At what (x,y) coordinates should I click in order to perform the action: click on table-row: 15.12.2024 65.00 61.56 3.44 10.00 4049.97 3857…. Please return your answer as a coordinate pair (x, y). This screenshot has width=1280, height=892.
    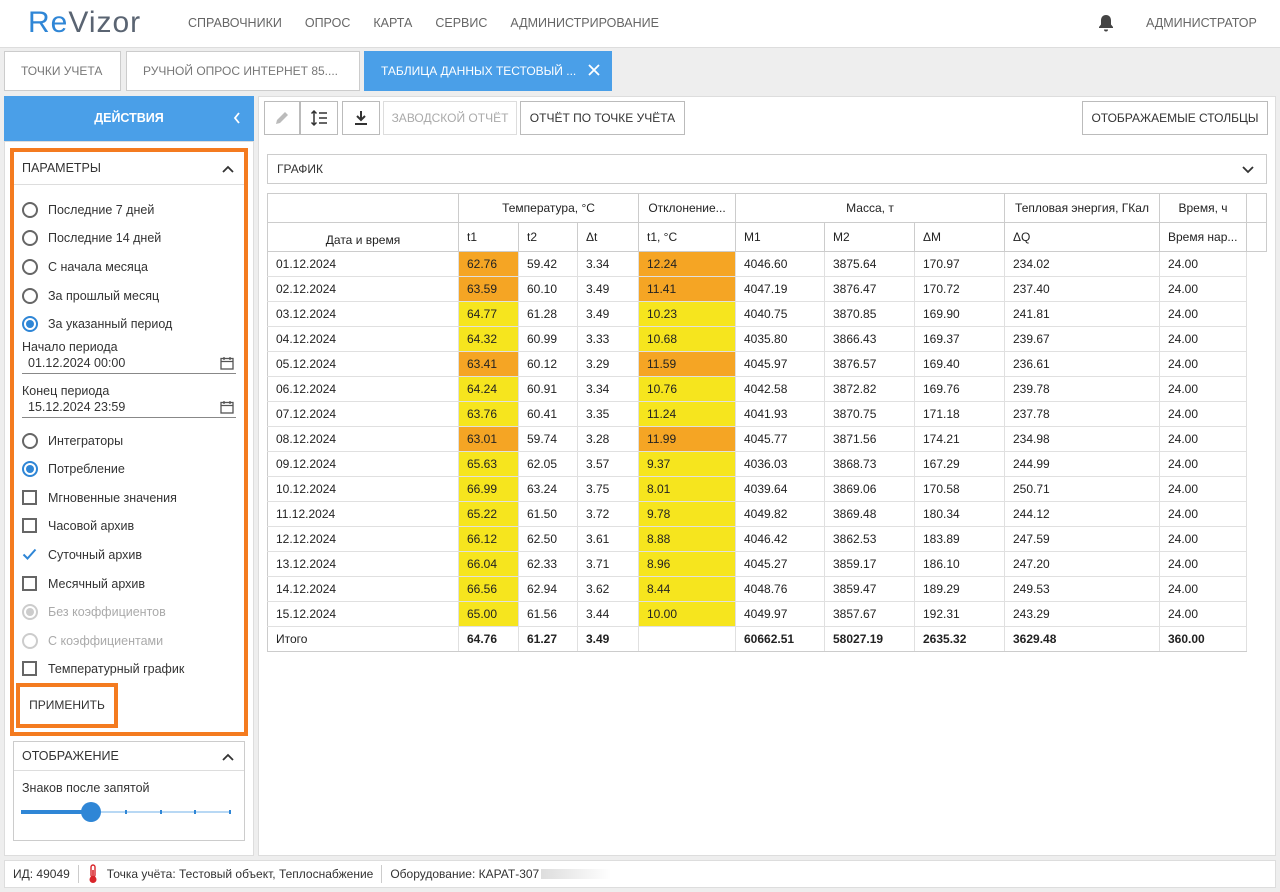
    Looking at the image, I should click on (767, 614).